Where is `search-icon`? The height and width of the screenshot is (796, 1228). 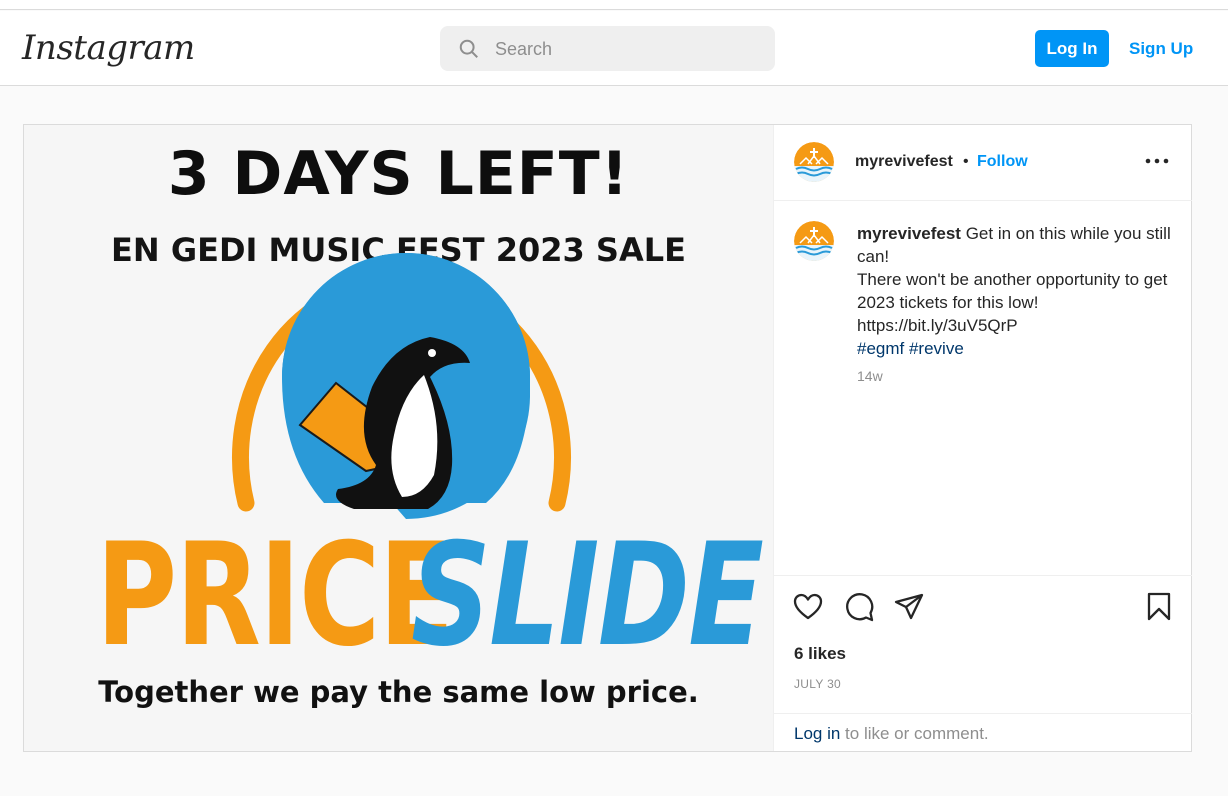
search-icon is located at coordinates (468, 48).